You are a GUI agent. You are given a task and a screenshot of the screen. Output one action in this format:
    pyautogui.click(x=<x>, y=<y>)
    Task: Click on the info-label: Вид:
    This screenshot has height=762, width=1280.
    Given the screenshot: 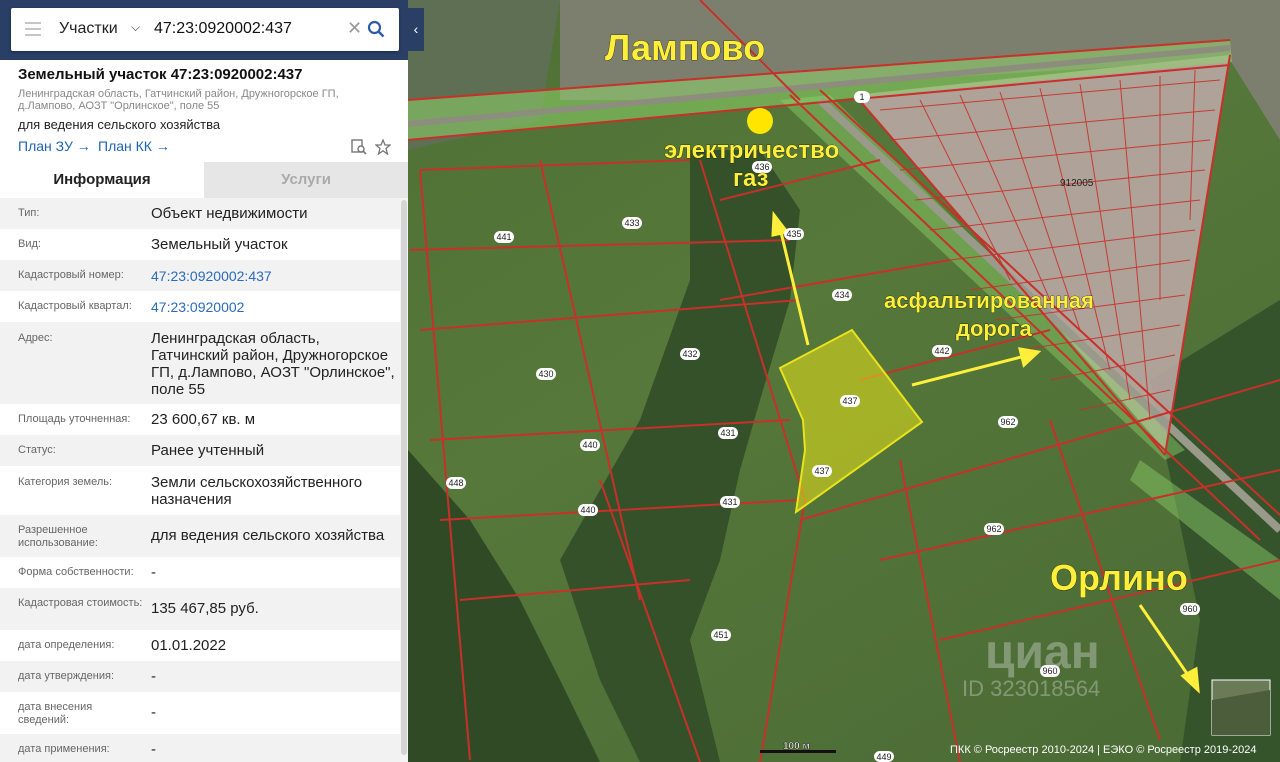 What is the action you would take?
    pyautogui.click(x=29, y=244)
    